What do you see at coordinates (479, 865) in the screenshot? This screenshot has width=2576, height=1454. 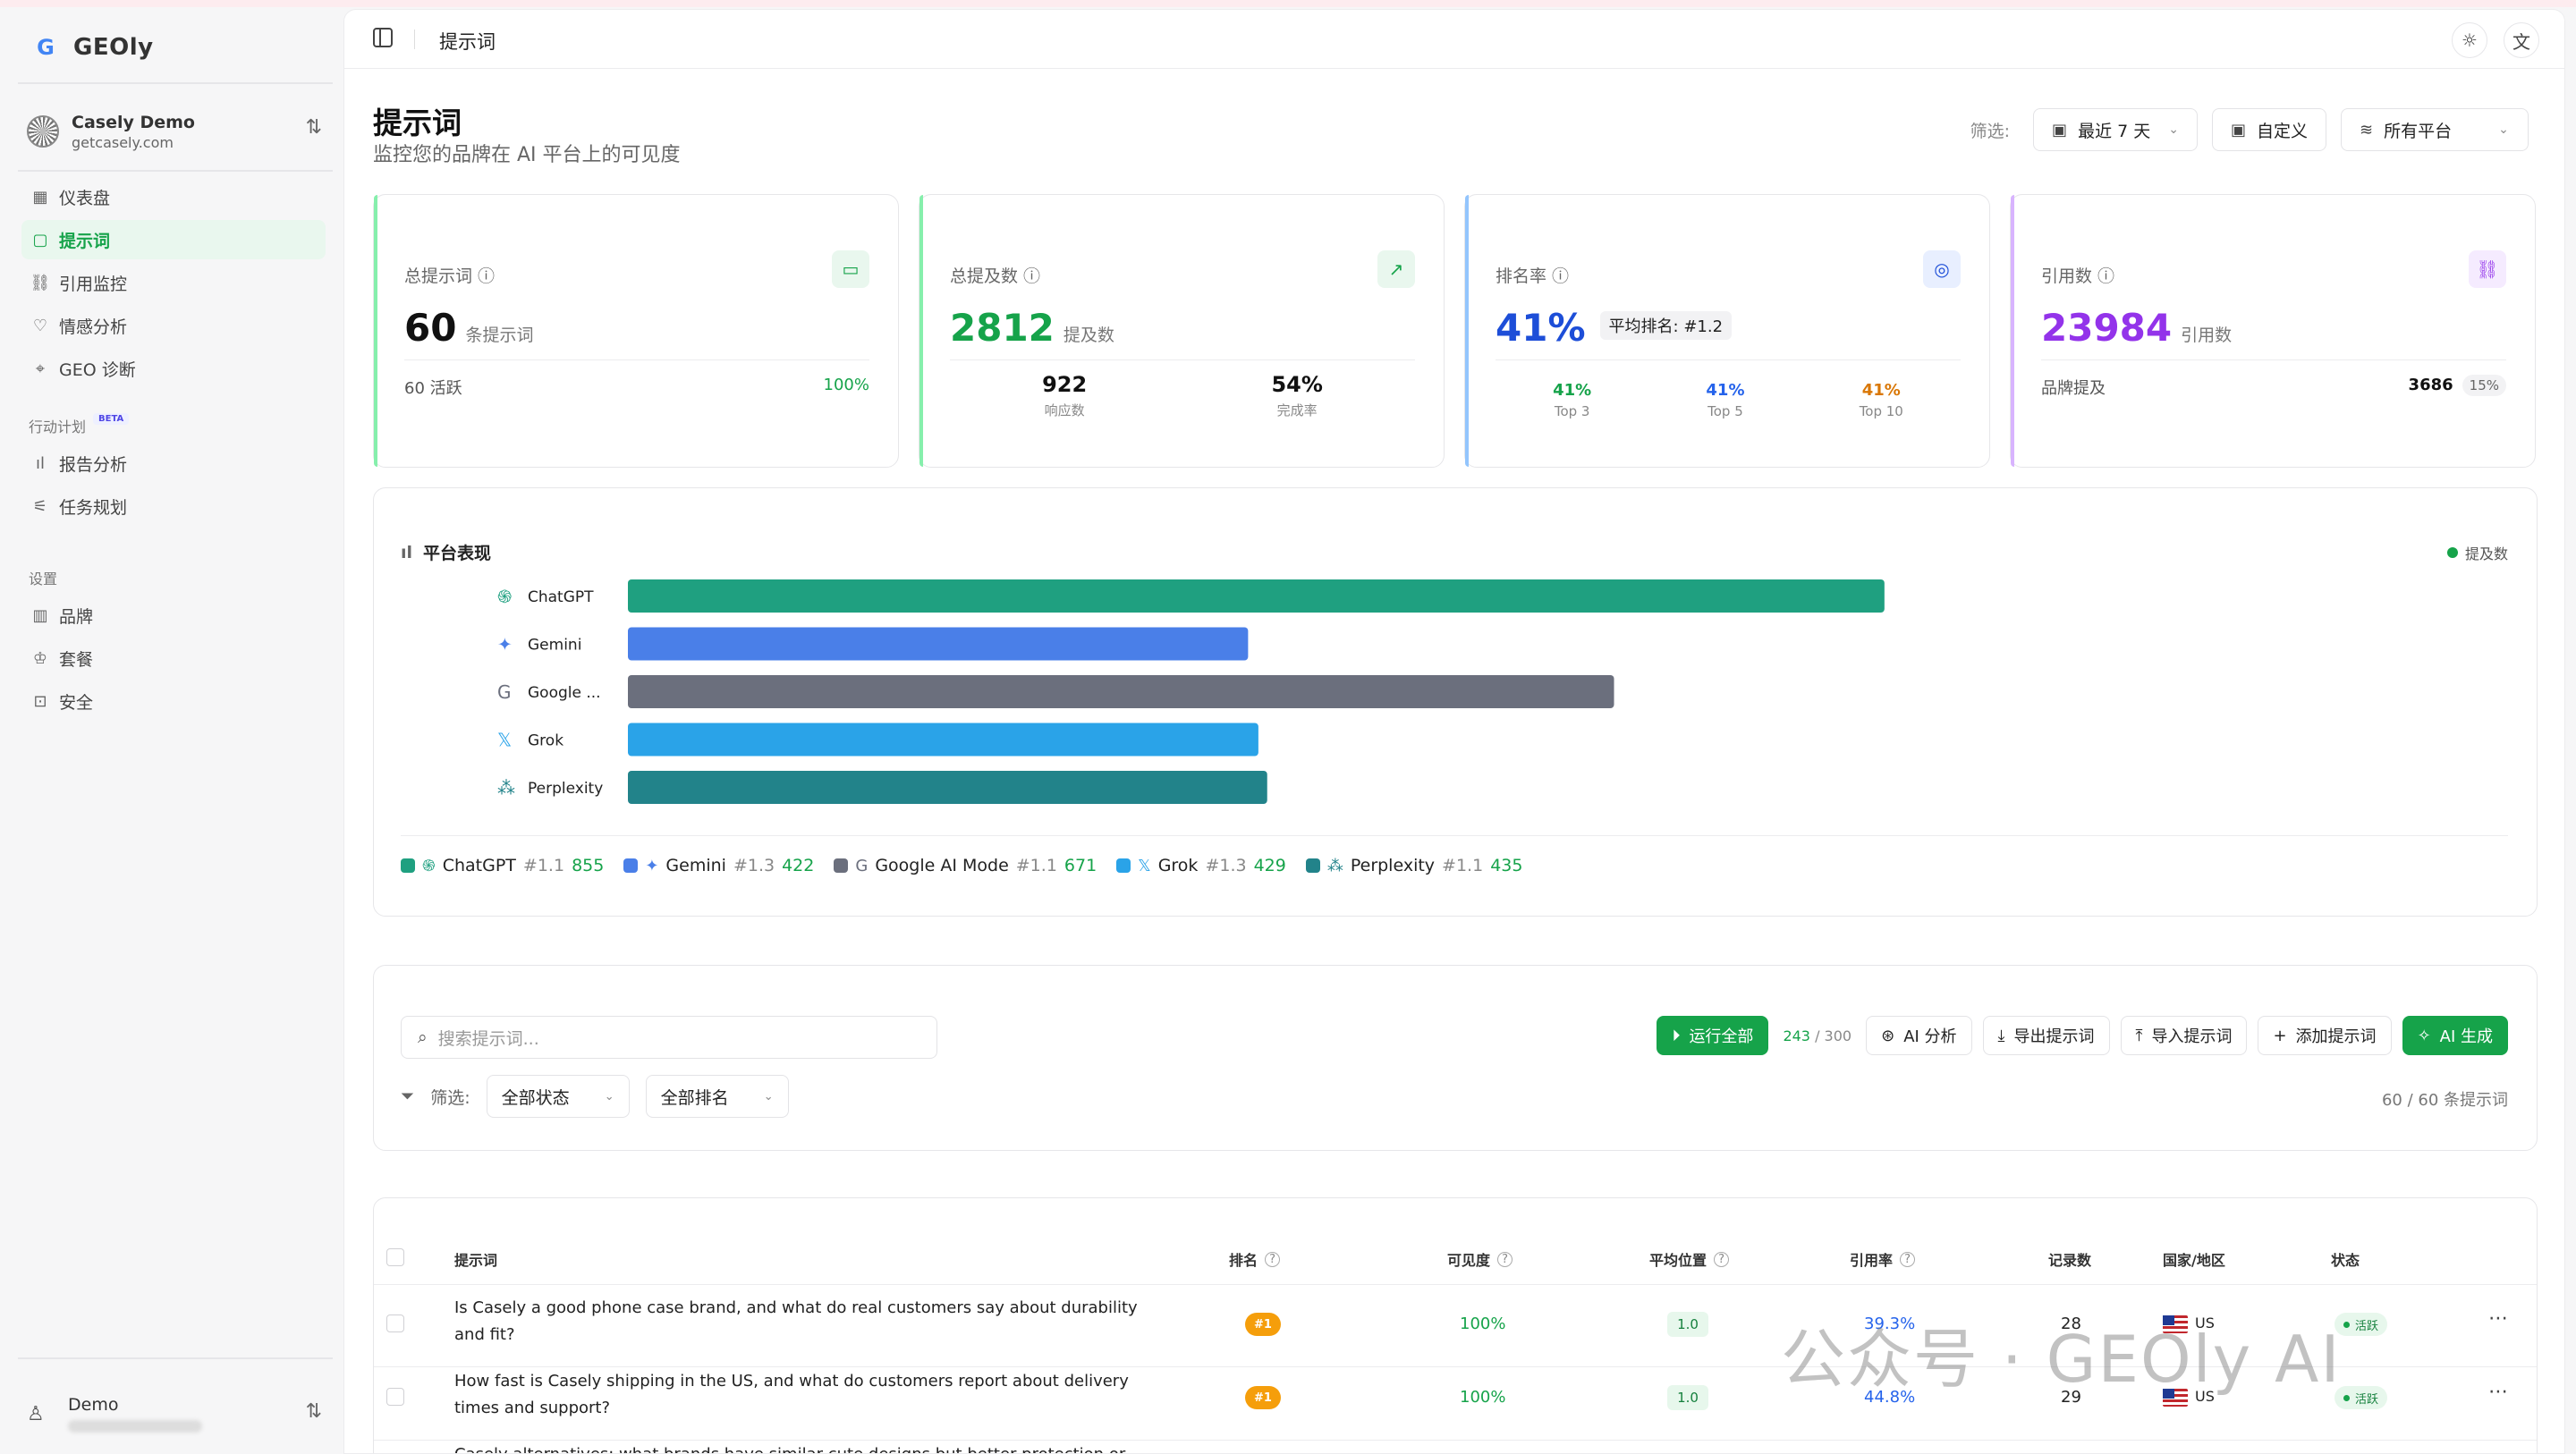 I see `legend-platform: ChatGPT` at bounding box center [479, 865].